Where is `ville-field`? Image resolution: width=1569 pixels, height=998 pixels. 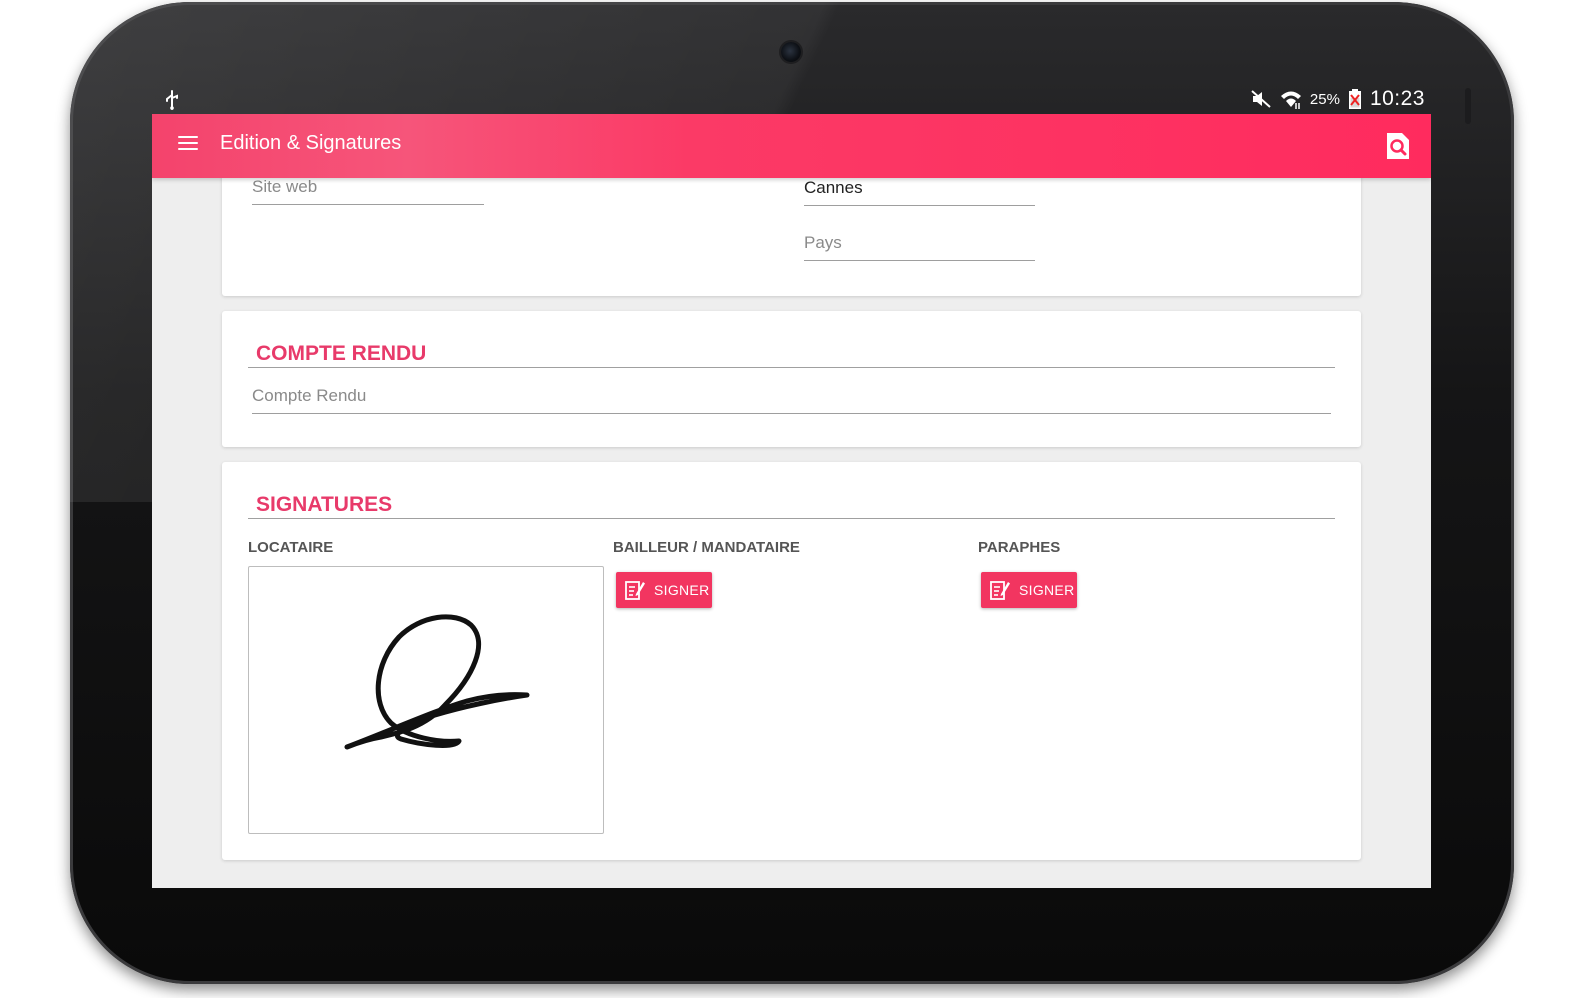
ville-field is located at coordinates (919, 190).